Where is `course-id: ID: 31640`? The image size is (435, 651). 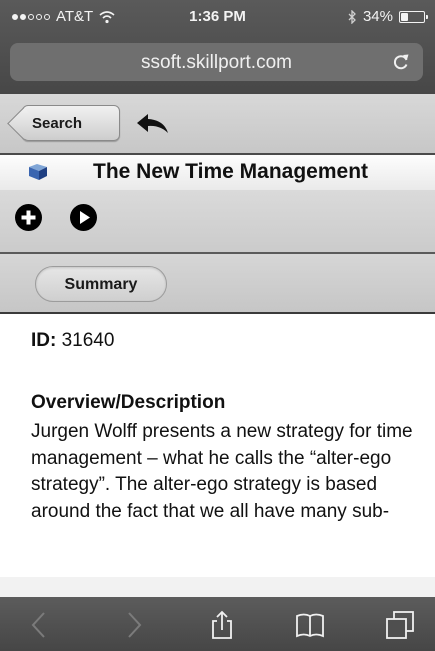
course-id: ID: 31640 is located at coordinates (72, 341).